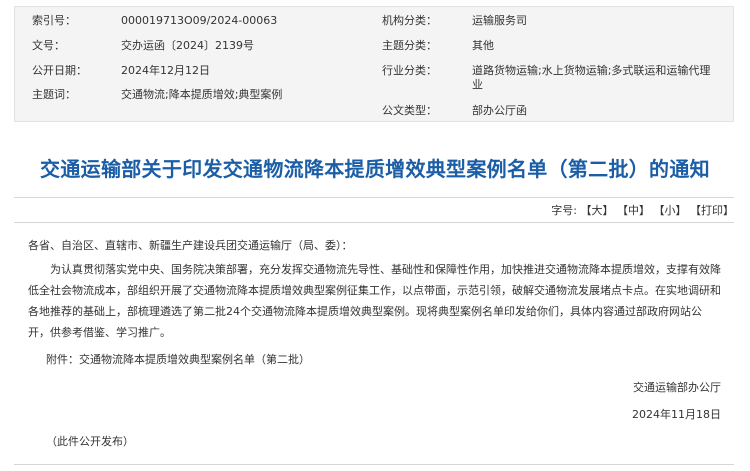 The image size is (750, 471). Describe the element at coordinates (712, 210) in the screenshot. I see `print-link: 【打印】` at that location.